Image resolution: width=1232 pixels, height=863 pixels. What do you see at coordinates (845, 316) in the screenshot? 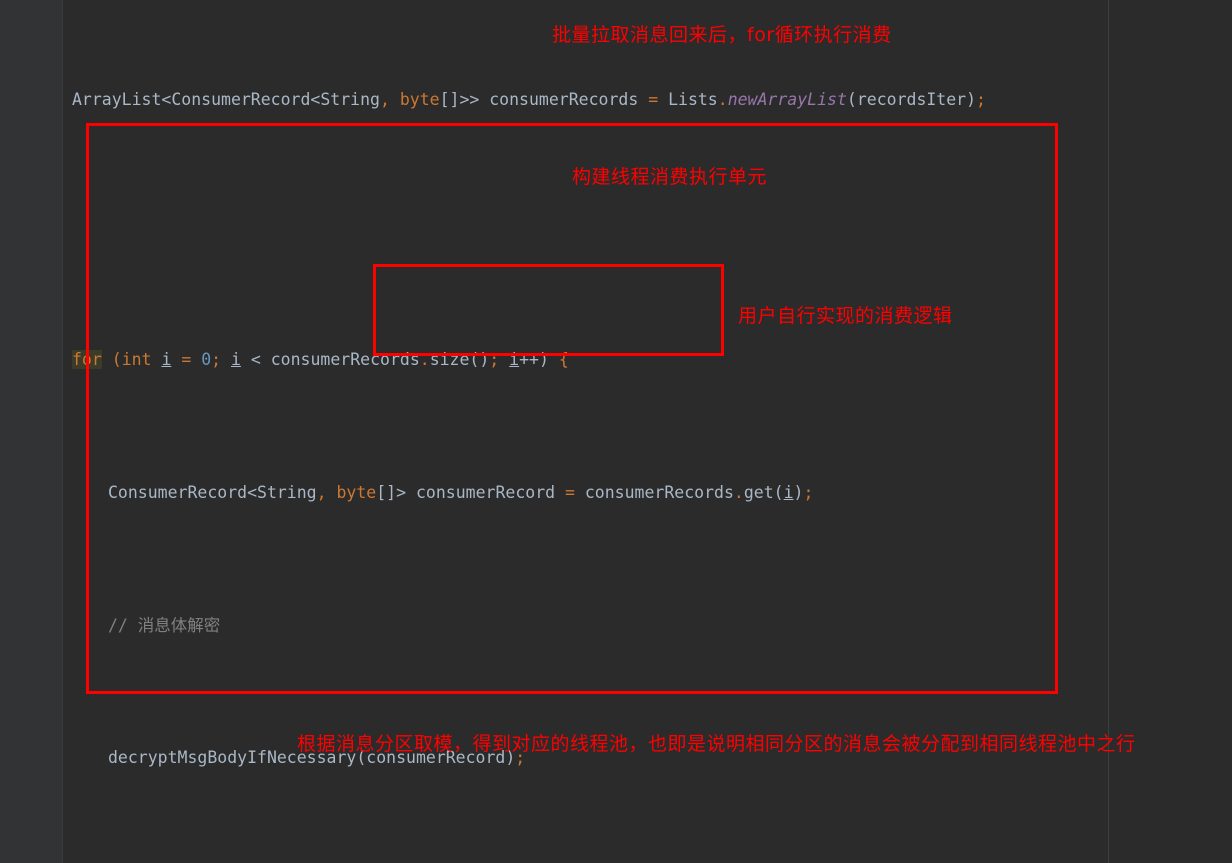
I see `annotation-user-consume-logic: 用户自行实现的消费逻辑` at bounding box center [845, 316].